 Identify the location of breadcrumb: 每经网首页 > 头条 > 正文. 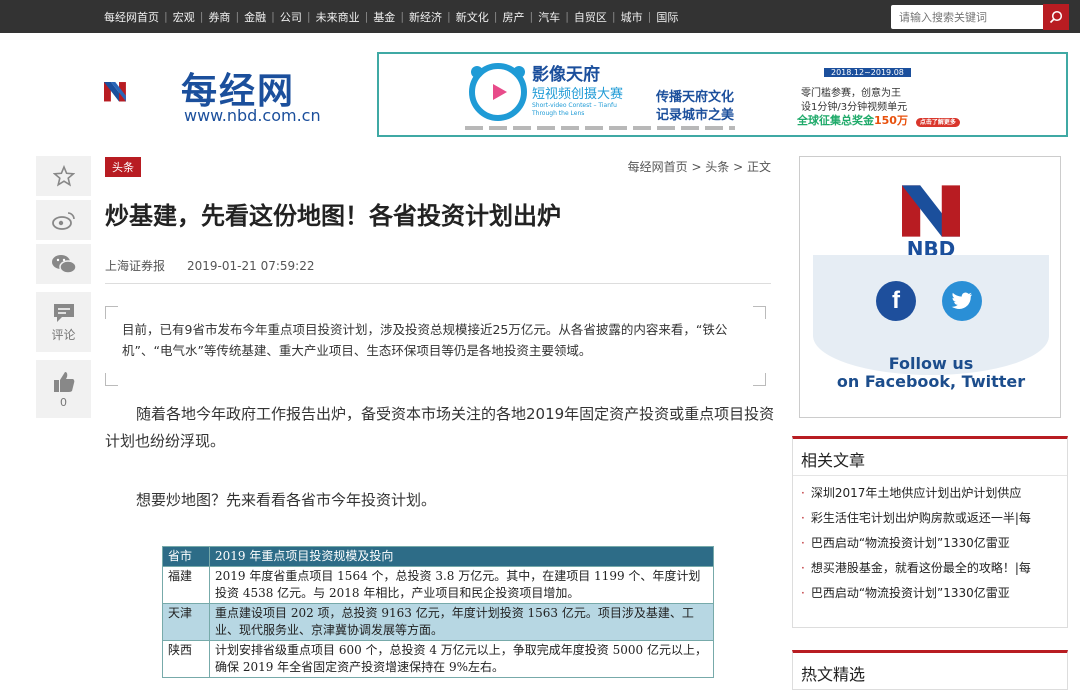
(699, 166).